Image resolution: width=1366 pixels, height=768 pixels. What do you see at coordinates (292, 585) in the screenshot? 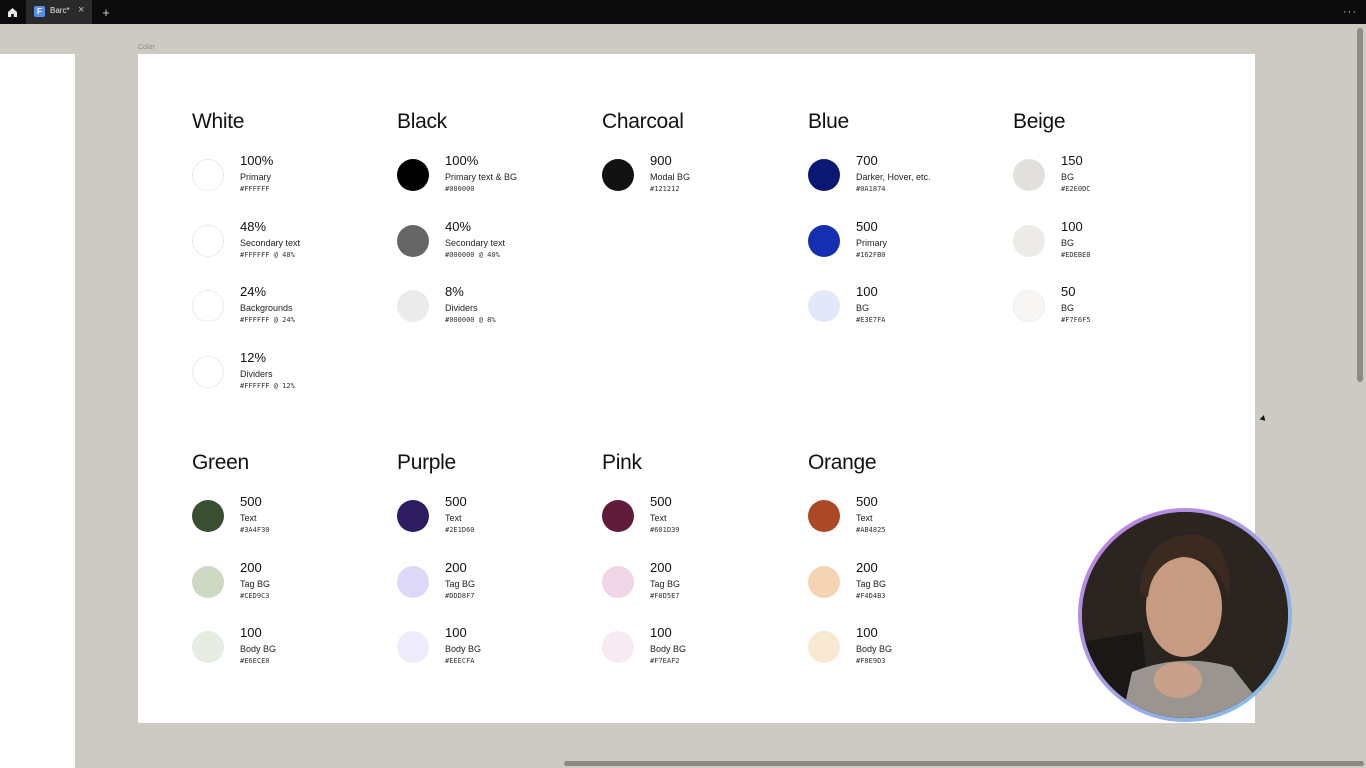
I see `swatch-row: 200 Tag BG #CED9C3` at bounding box center [292, 585].